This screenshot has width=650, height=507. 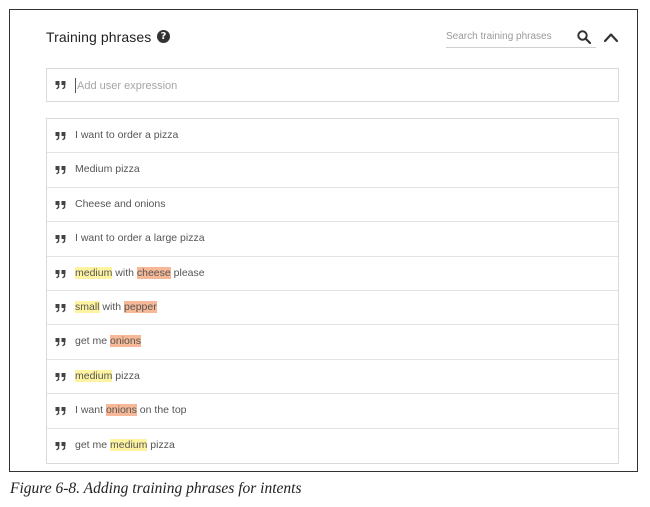 What do you see at coordinates (90, 410) in the screenshot?
I see `phrase-segment: I want` at bounding box center [90, 410].